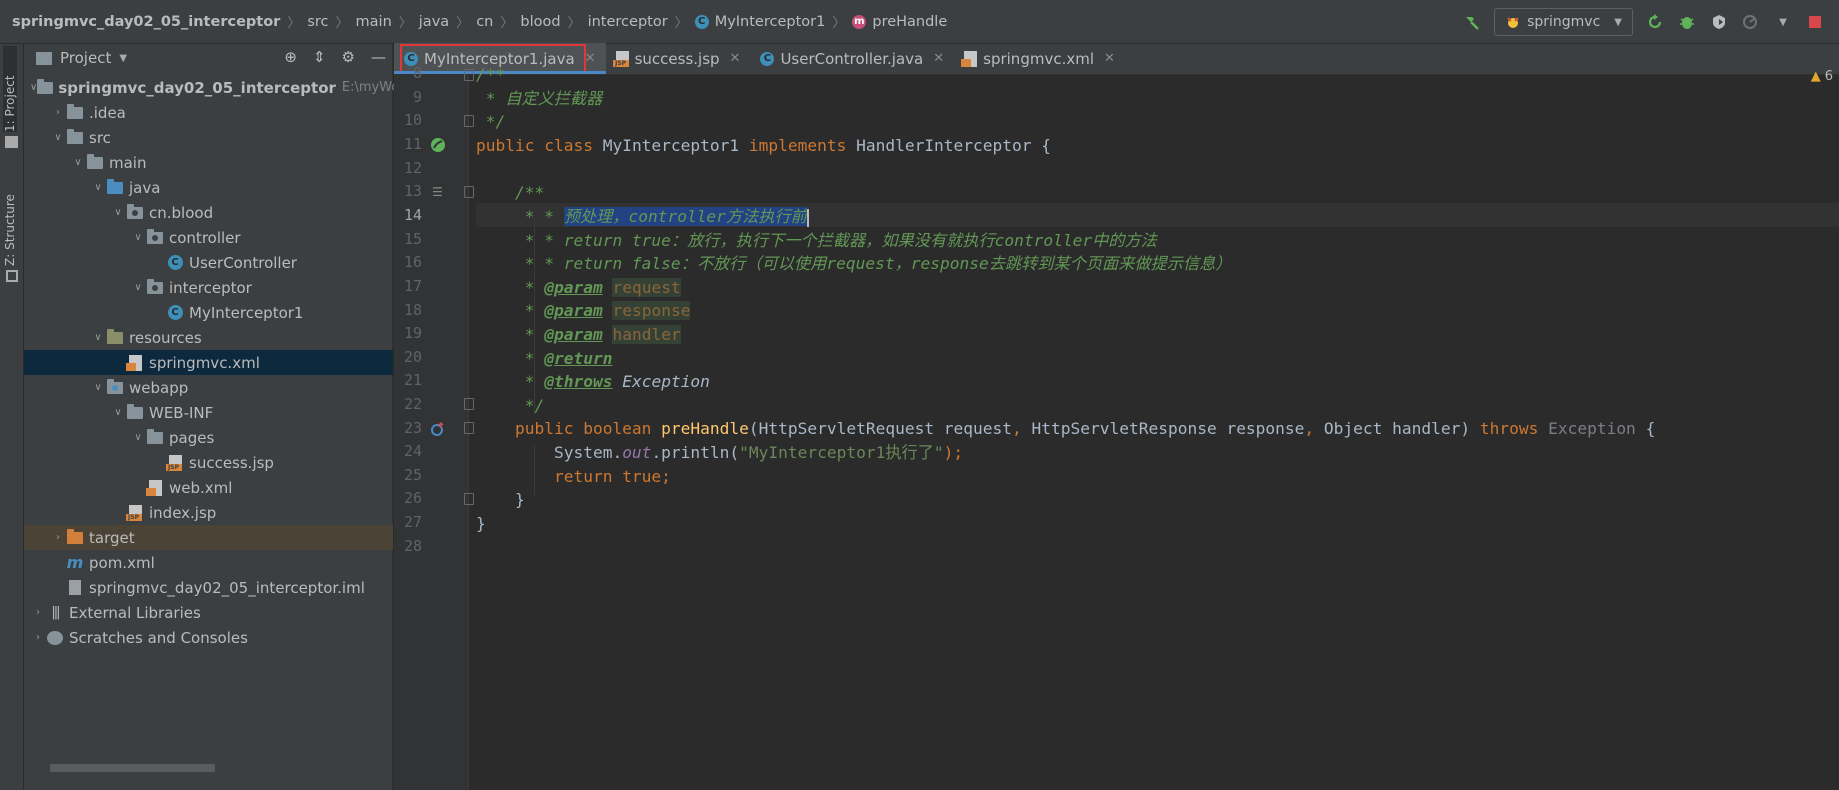 Image resolution: width=1839 pixels, height=790 pixels. I want to click on tree-item-label: index.jsp, so click(183, 512).